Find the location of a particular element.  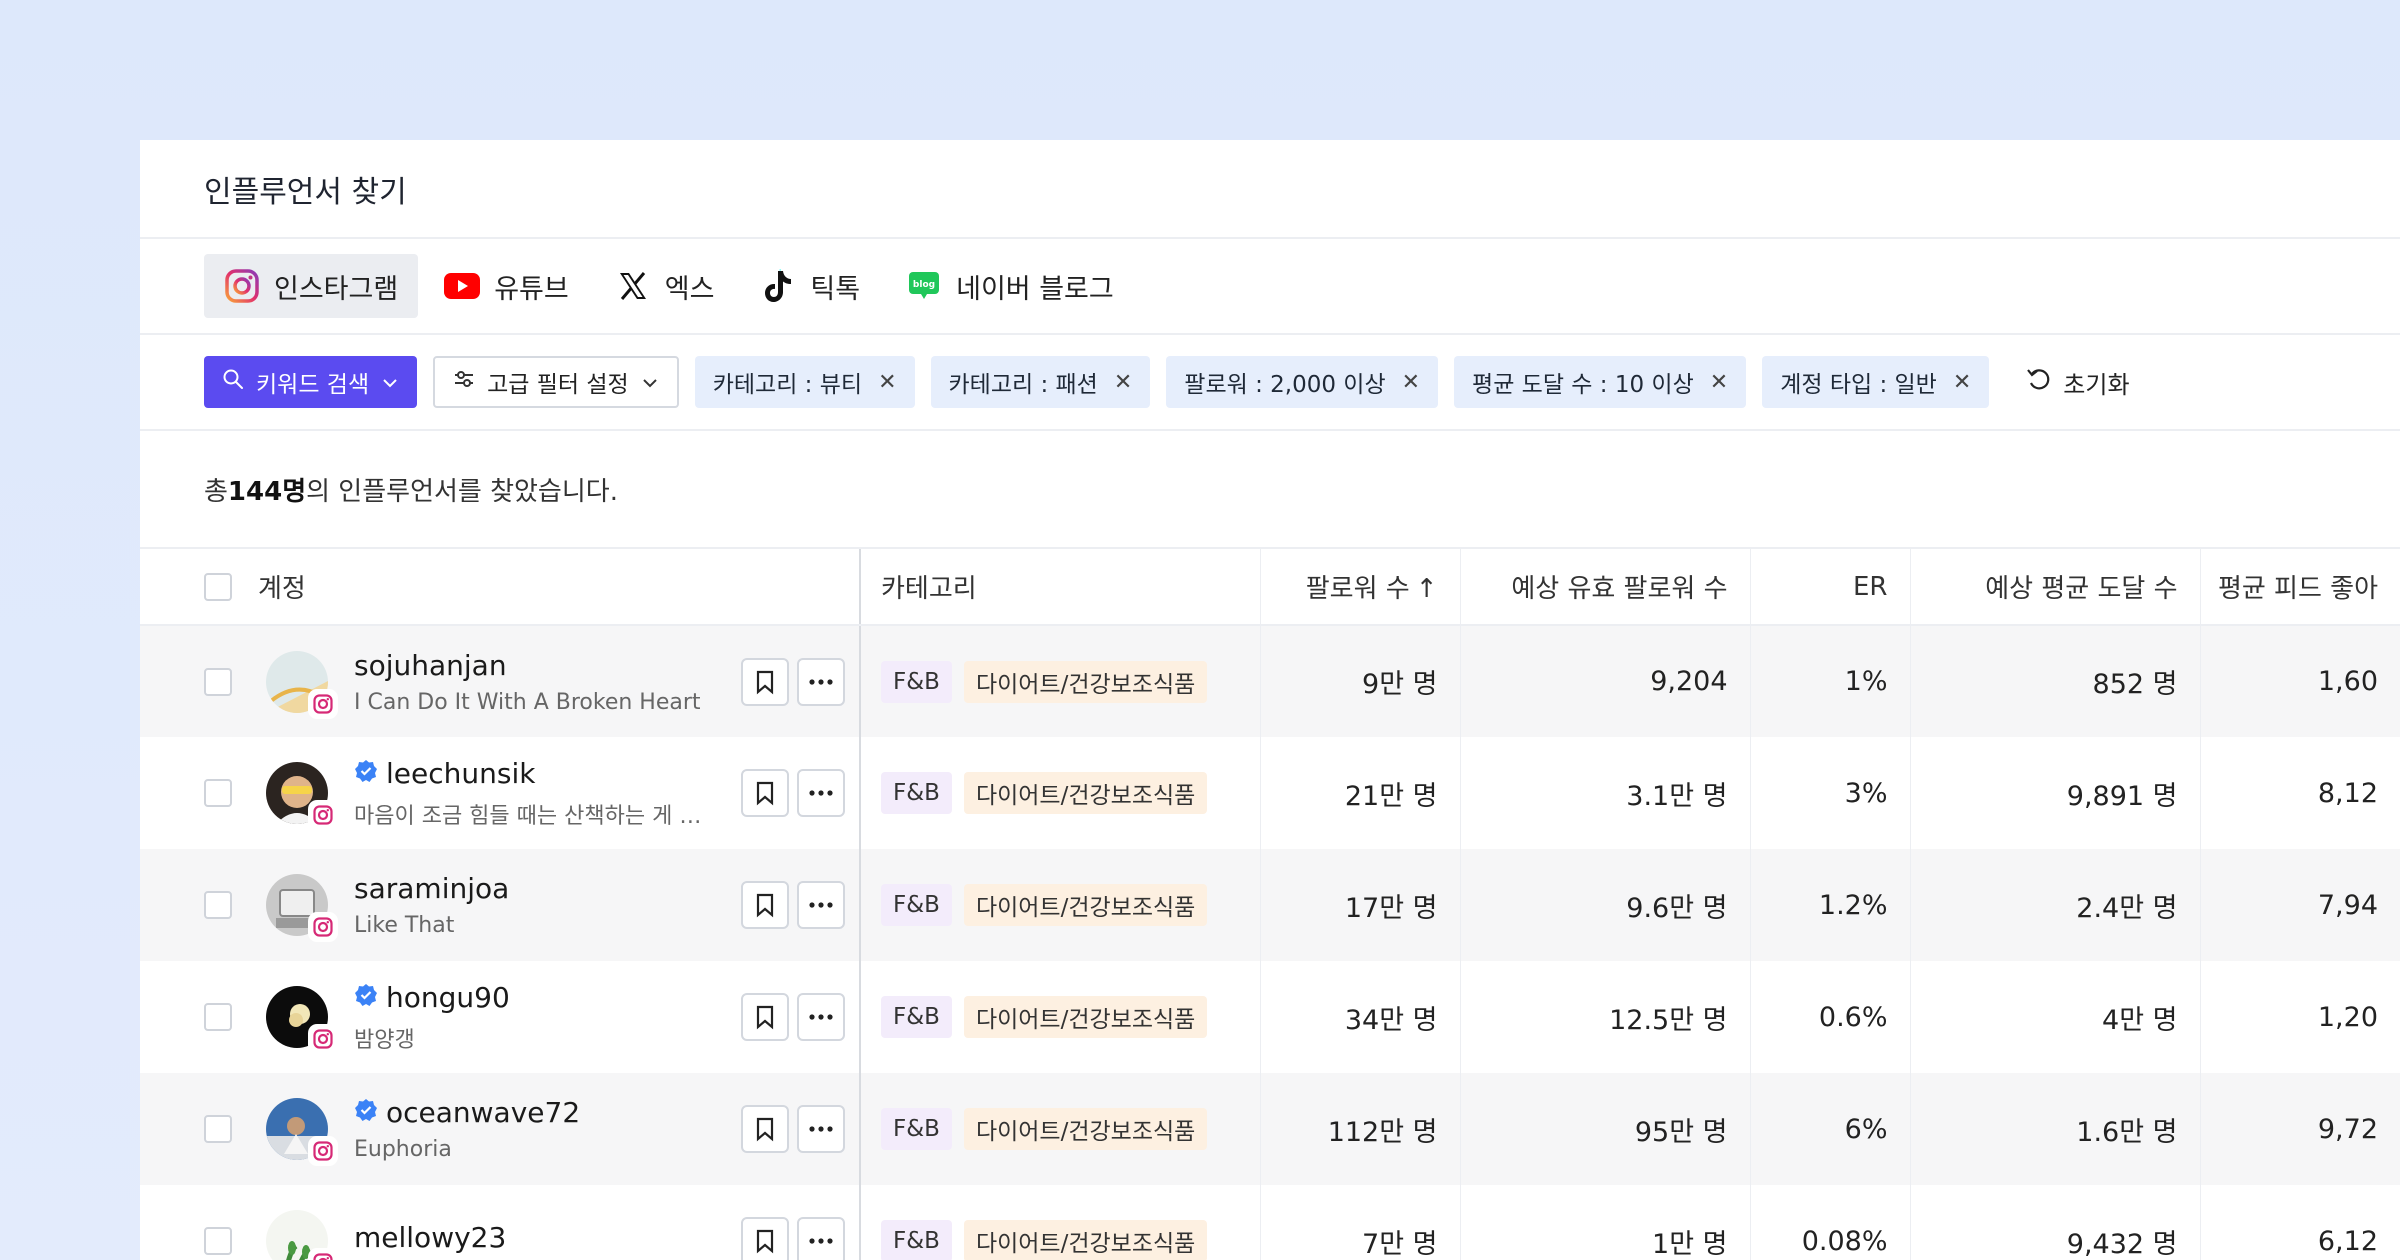

user-bio: I Can Do It With A Broken Heart is located at coordinates (527, 702).